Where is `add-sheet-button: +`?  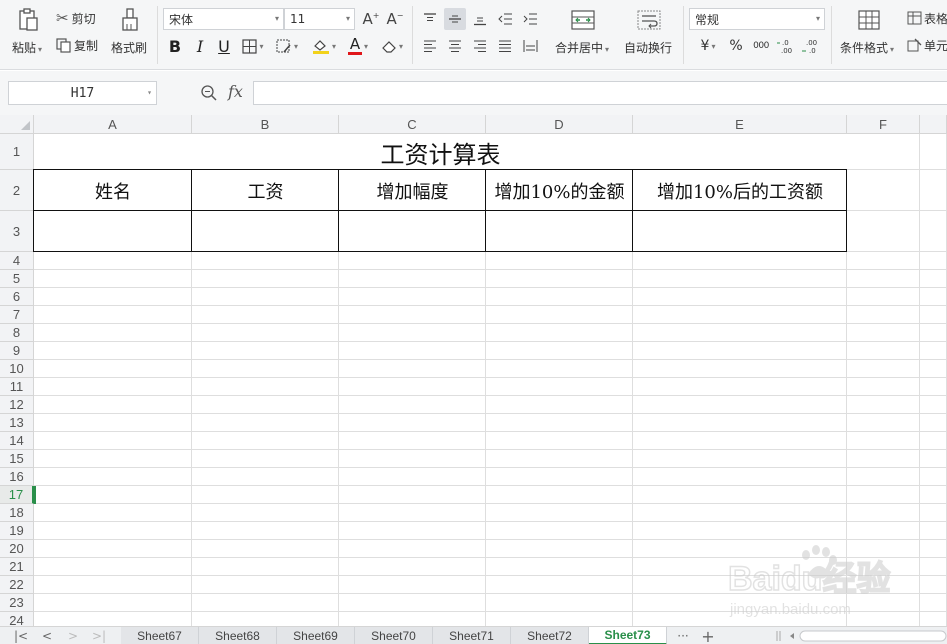 add-sheet-button: + is located at coordinates (708, 635).